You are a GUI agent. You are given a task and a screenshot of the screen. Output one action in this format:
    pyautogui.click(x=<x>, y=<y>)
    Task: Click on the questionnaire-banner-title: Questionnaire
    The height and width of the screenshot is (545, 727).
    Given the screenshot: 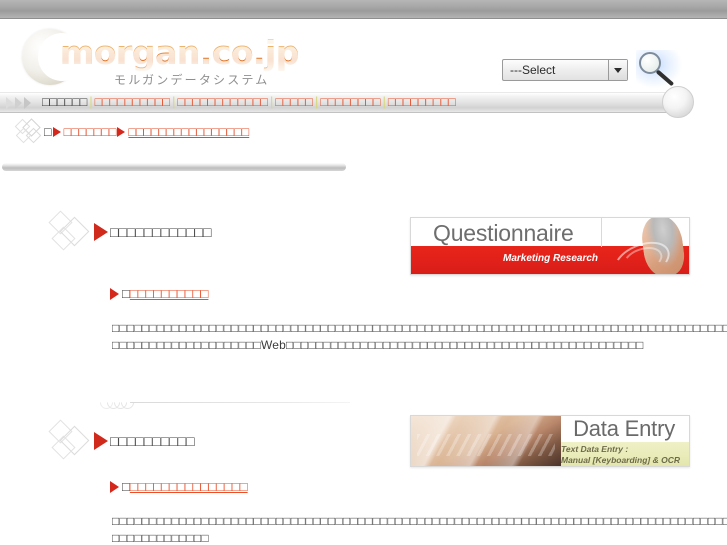 What is the action you would take?
    pyautogui.click(x=503, y=233)
    